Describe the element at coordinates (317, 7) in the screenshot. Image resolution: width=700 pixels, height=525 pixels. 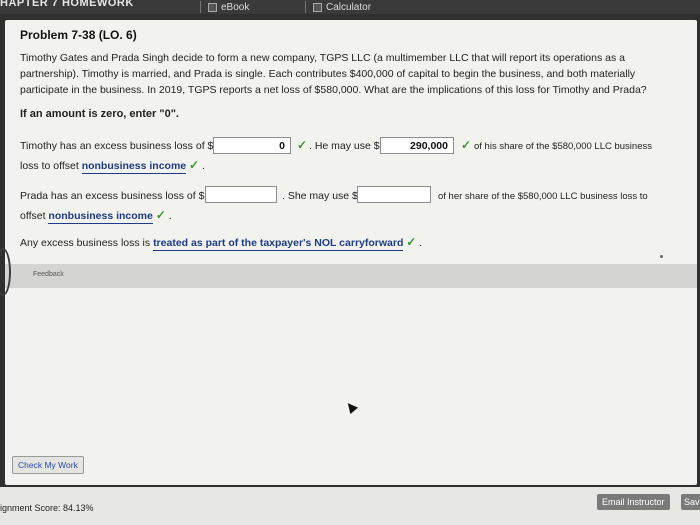
I see `calculator-icon` at that location.